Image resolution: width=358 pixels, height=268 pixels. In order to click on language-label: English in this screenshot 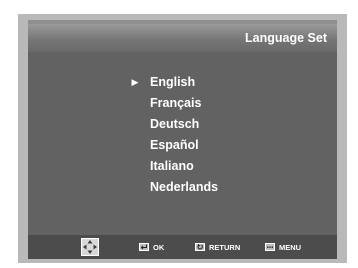, I will do `click(173, 82)`.